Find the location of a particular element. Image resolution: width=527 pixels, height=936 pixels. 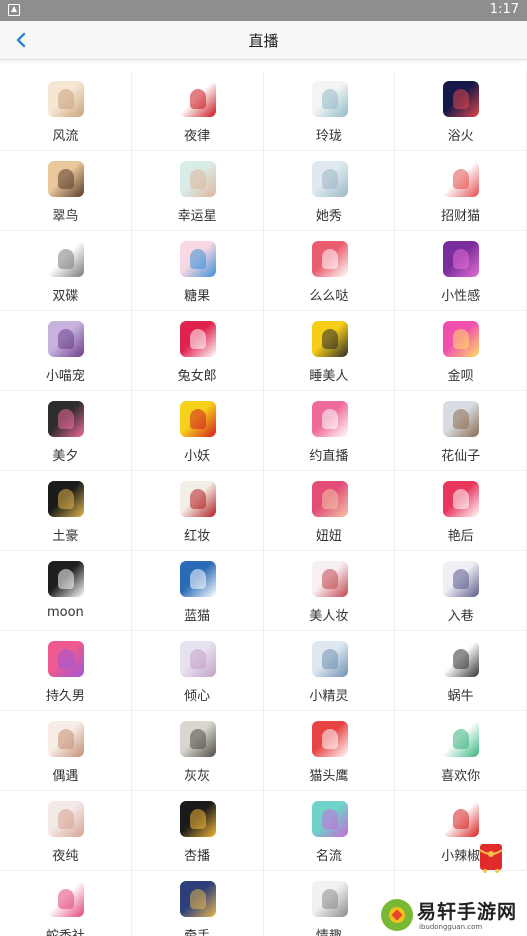

app-tile: 金呗 is located at coordinates (461, 351).